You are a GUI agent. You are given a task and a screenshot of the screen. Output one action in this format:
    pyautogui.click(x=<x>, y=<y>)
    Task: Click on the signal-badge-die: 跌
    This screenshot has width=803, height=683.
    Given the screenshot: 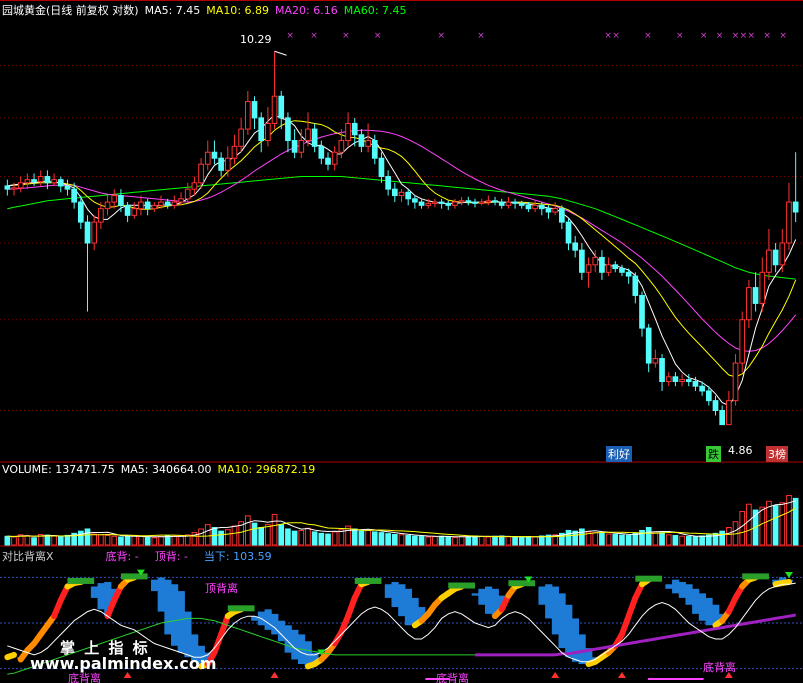 What is the action you would take?
    pyautogui.click(x=713, y=454)
    